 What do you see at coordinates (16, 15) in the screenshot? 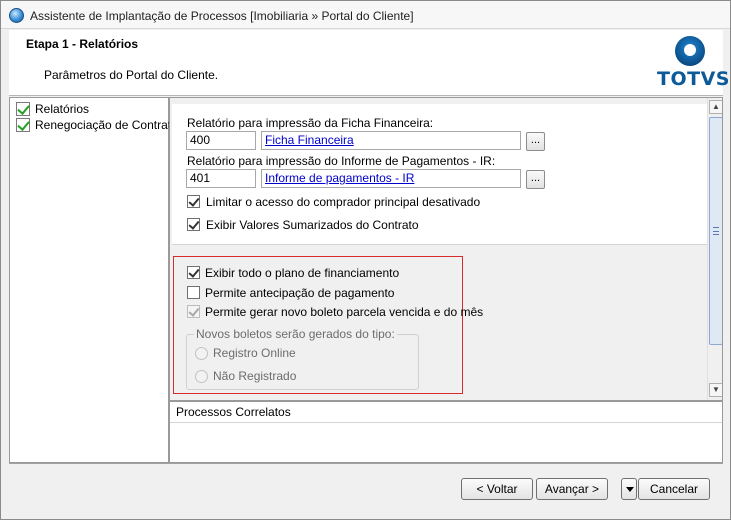
I see `app-icon` at bounding box center [16, 15].